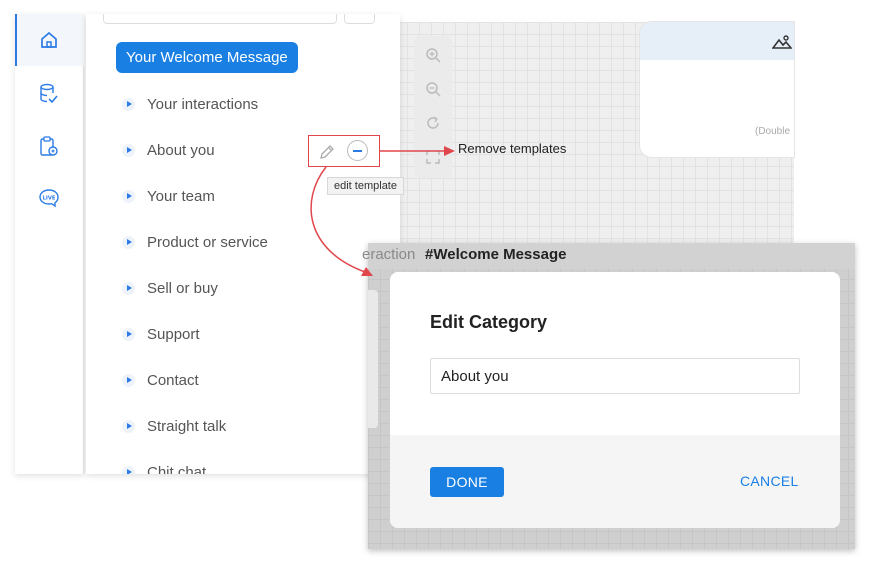 The image size is (871, 565). Describe the element at coordinates (49, 147) in the screenshot. I see `clipboard-share-icon` at that location.